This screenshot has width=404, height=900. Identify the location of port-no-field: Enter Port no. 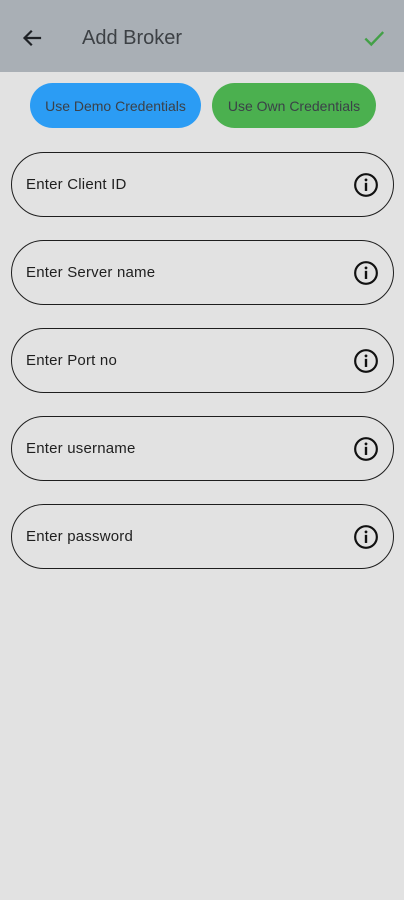
(202, 360).